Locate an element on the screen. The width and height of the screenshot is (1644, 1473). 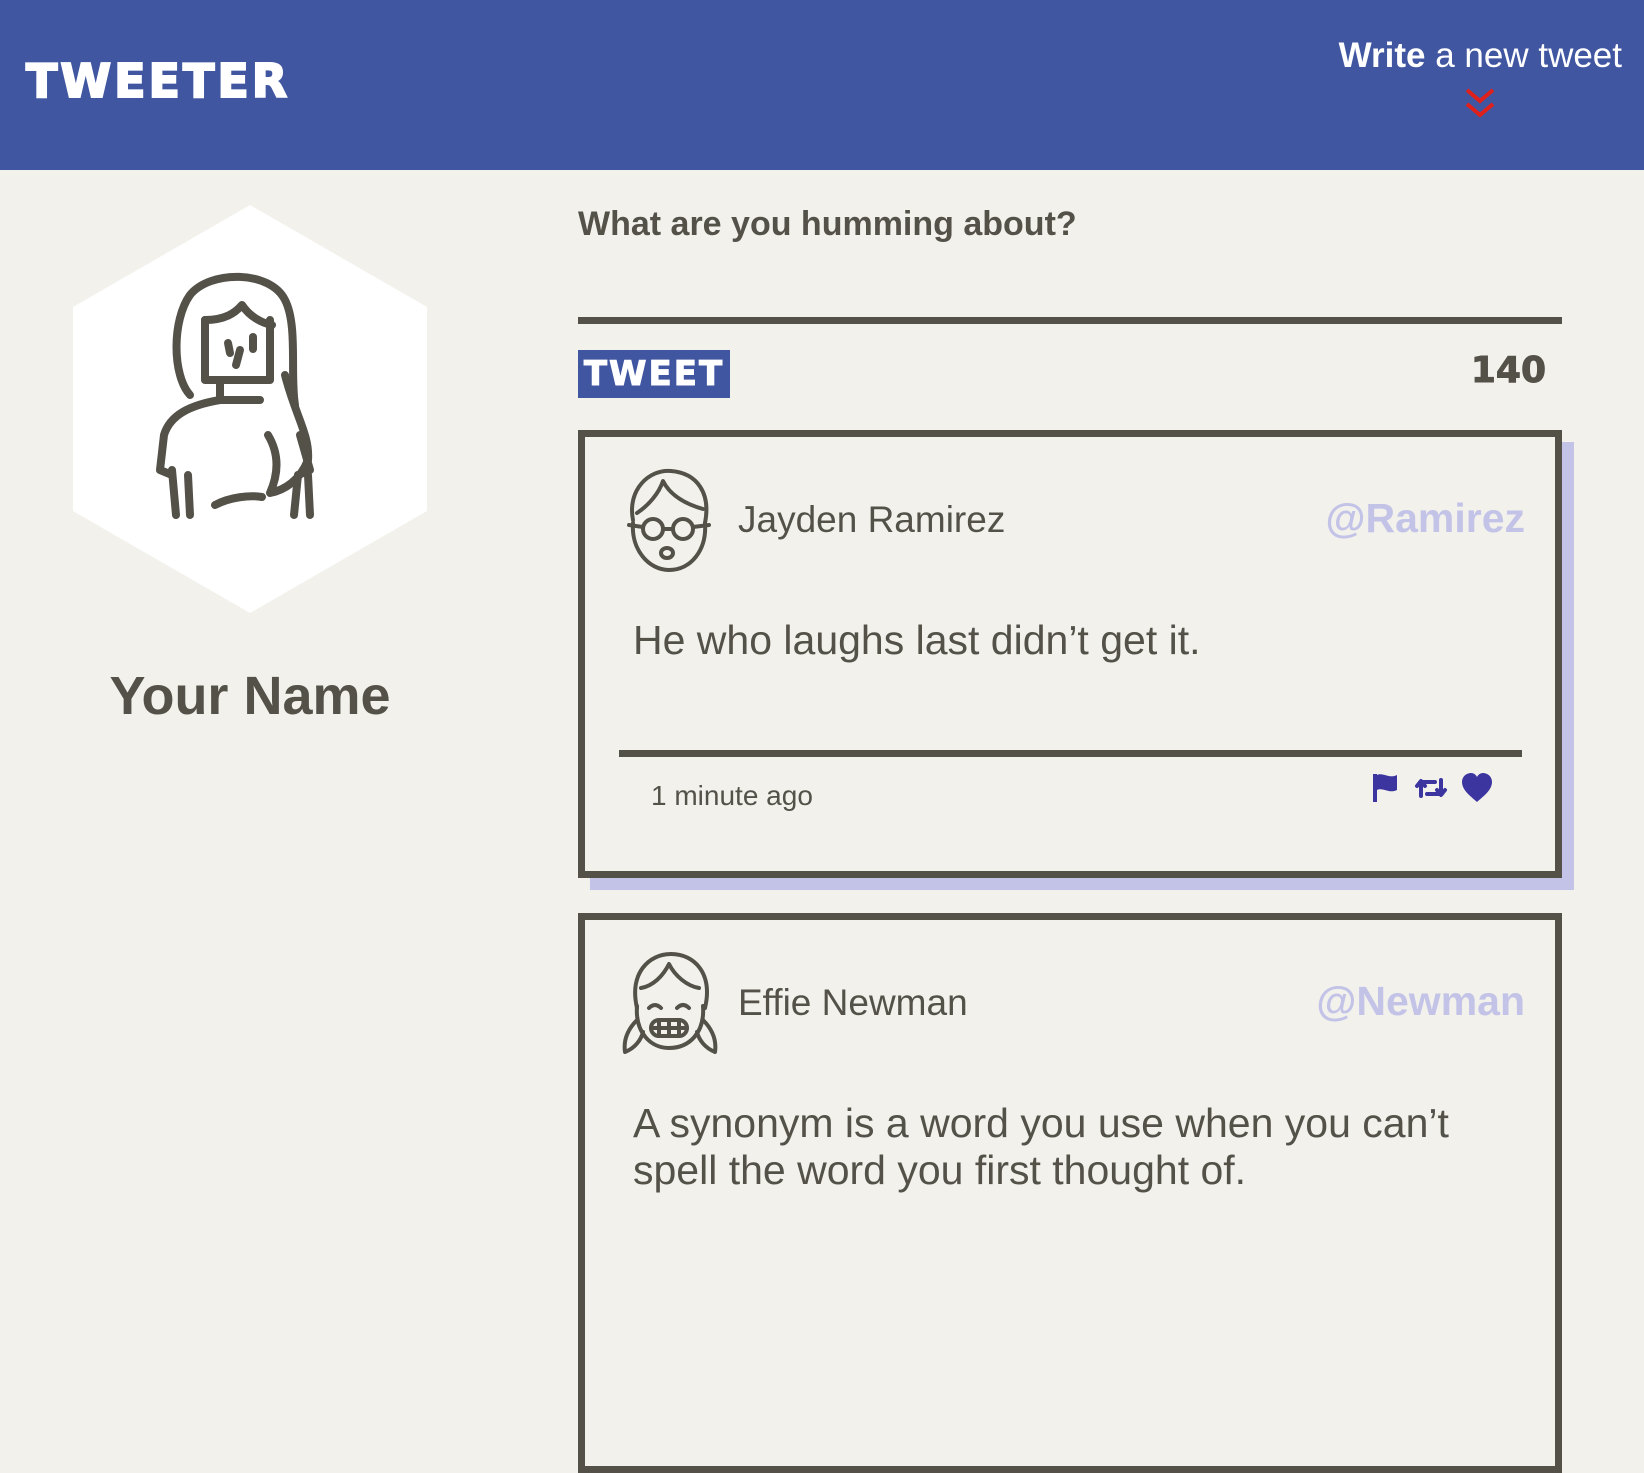
heart-icon is located at coordinates (1477, 787).